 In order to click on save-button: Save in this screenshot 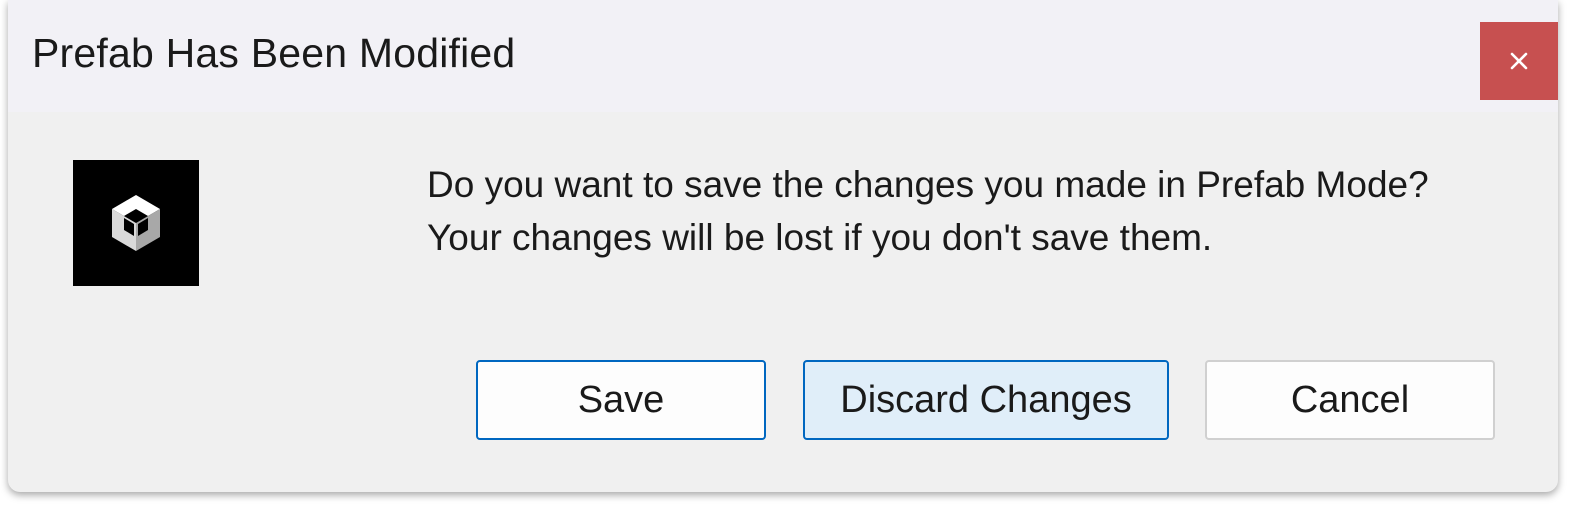, I will do `click(621, 400)`.